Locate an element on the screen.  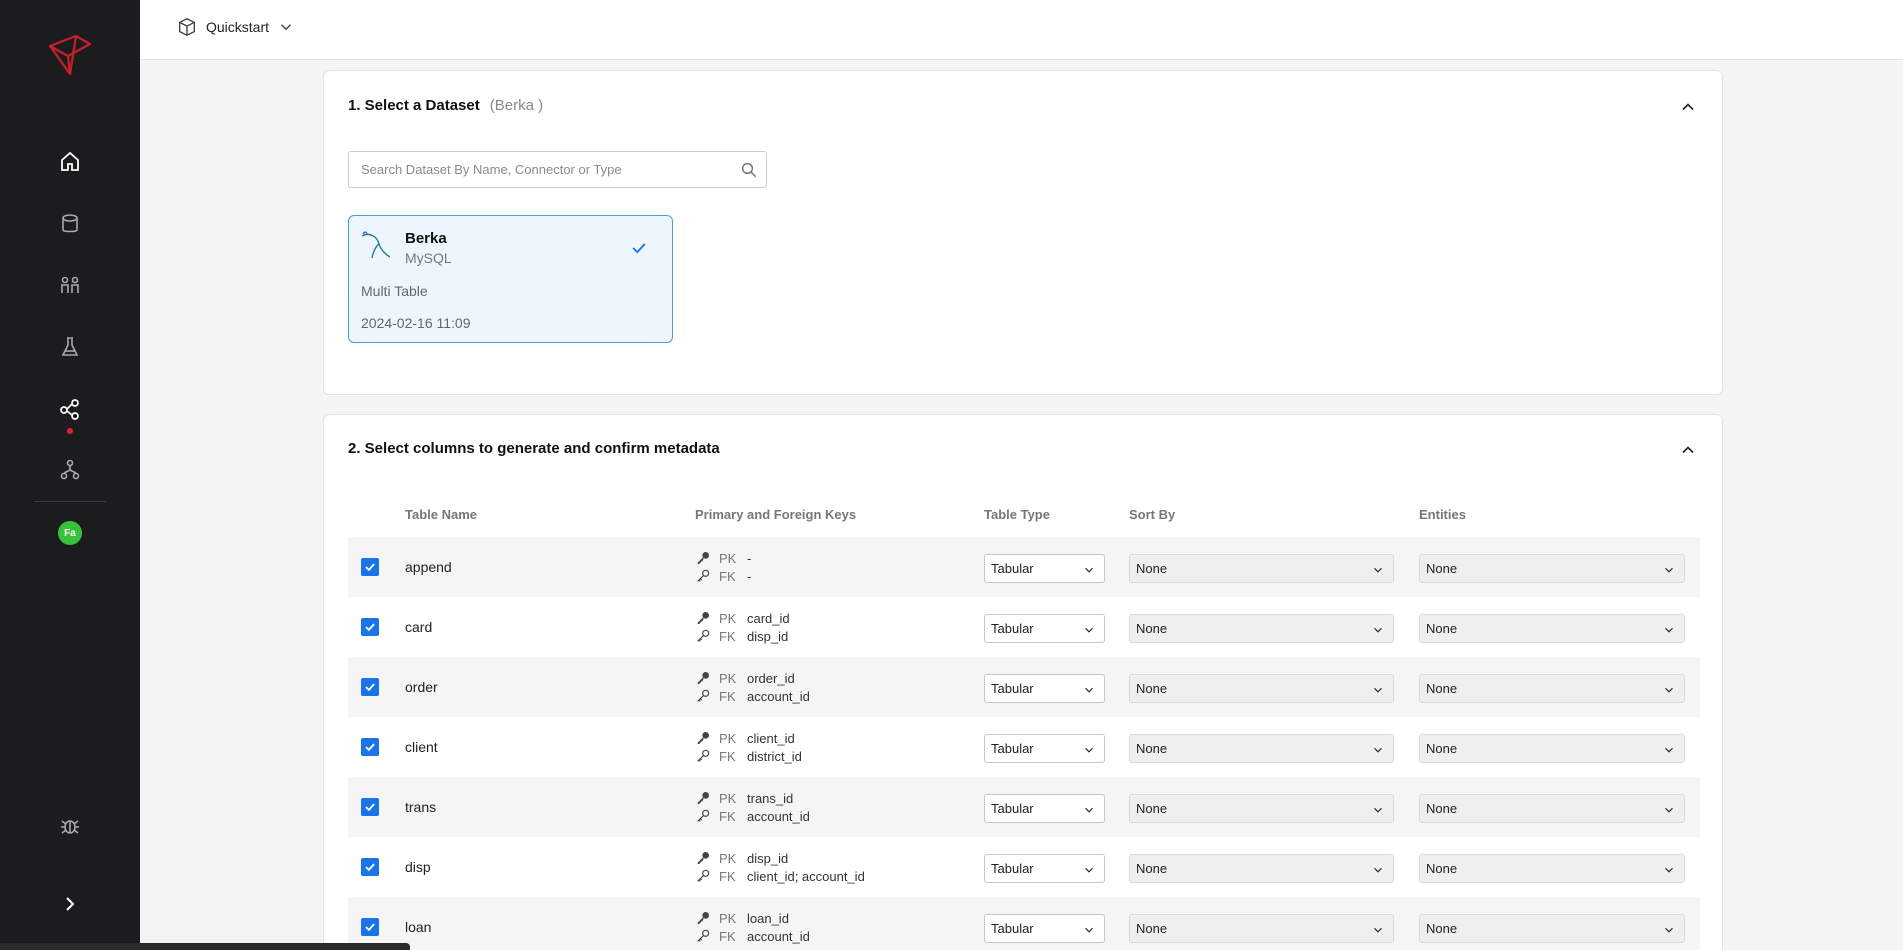
search-icon is located at coordinates (749, 170).